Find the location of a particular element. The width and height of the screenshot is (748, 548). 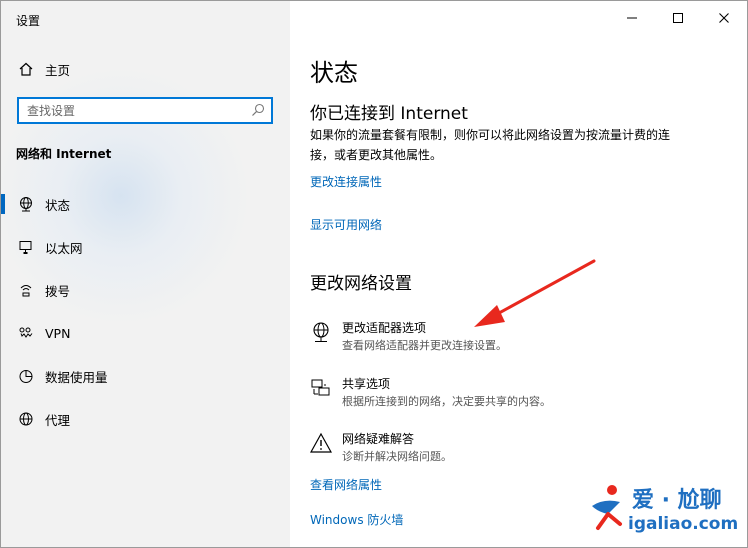

sidebar-item-label: 拨号 is located at coordinates (58, 291).